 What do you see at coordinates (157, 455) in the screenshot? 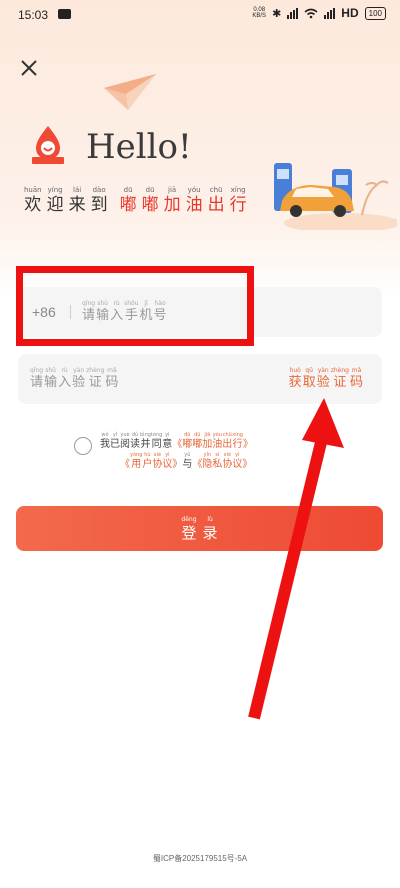
I see `pinyin: xié` at bounding box center [157, 455].